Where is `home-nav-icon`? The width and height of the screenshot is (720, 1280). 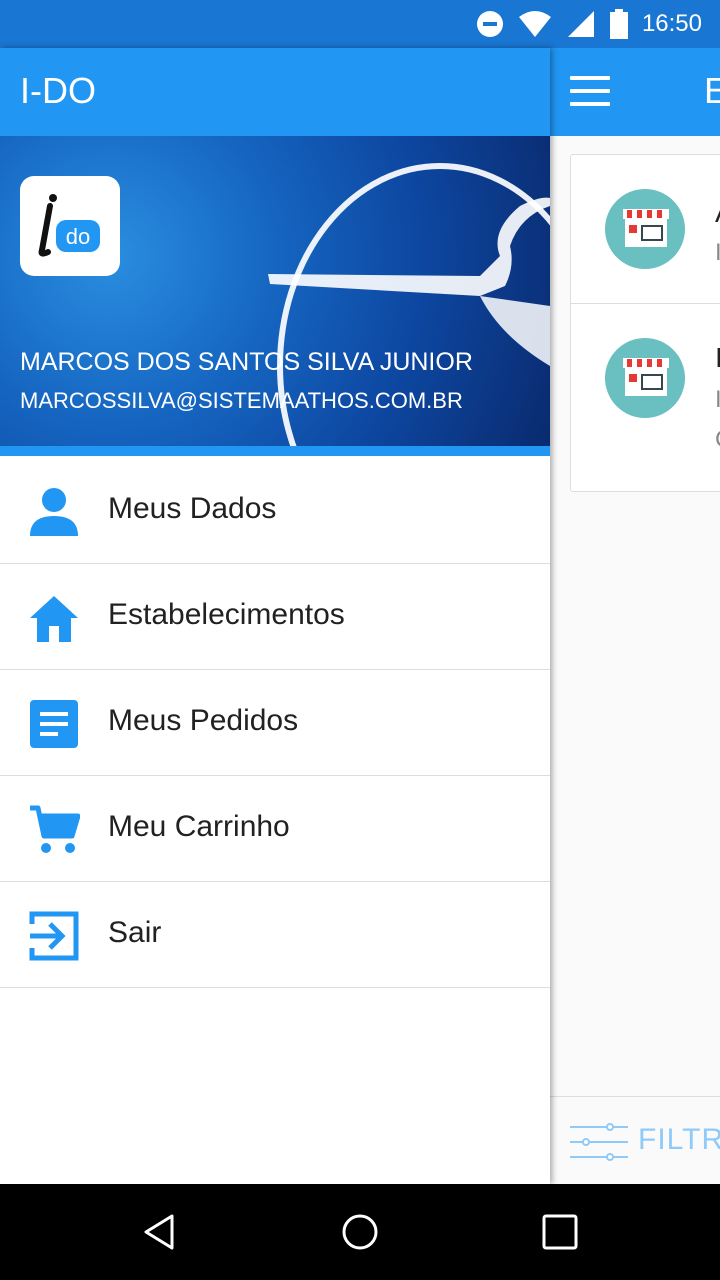
home-nav-icon is located at coordinates (360, 1232).